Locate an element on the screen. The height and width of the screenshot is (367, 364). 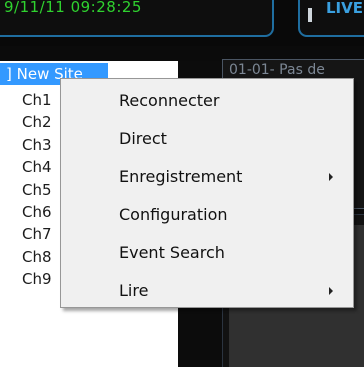
top-bar: 9/11/11 09:28:25 LIVE is located at coordinates (182, 23).